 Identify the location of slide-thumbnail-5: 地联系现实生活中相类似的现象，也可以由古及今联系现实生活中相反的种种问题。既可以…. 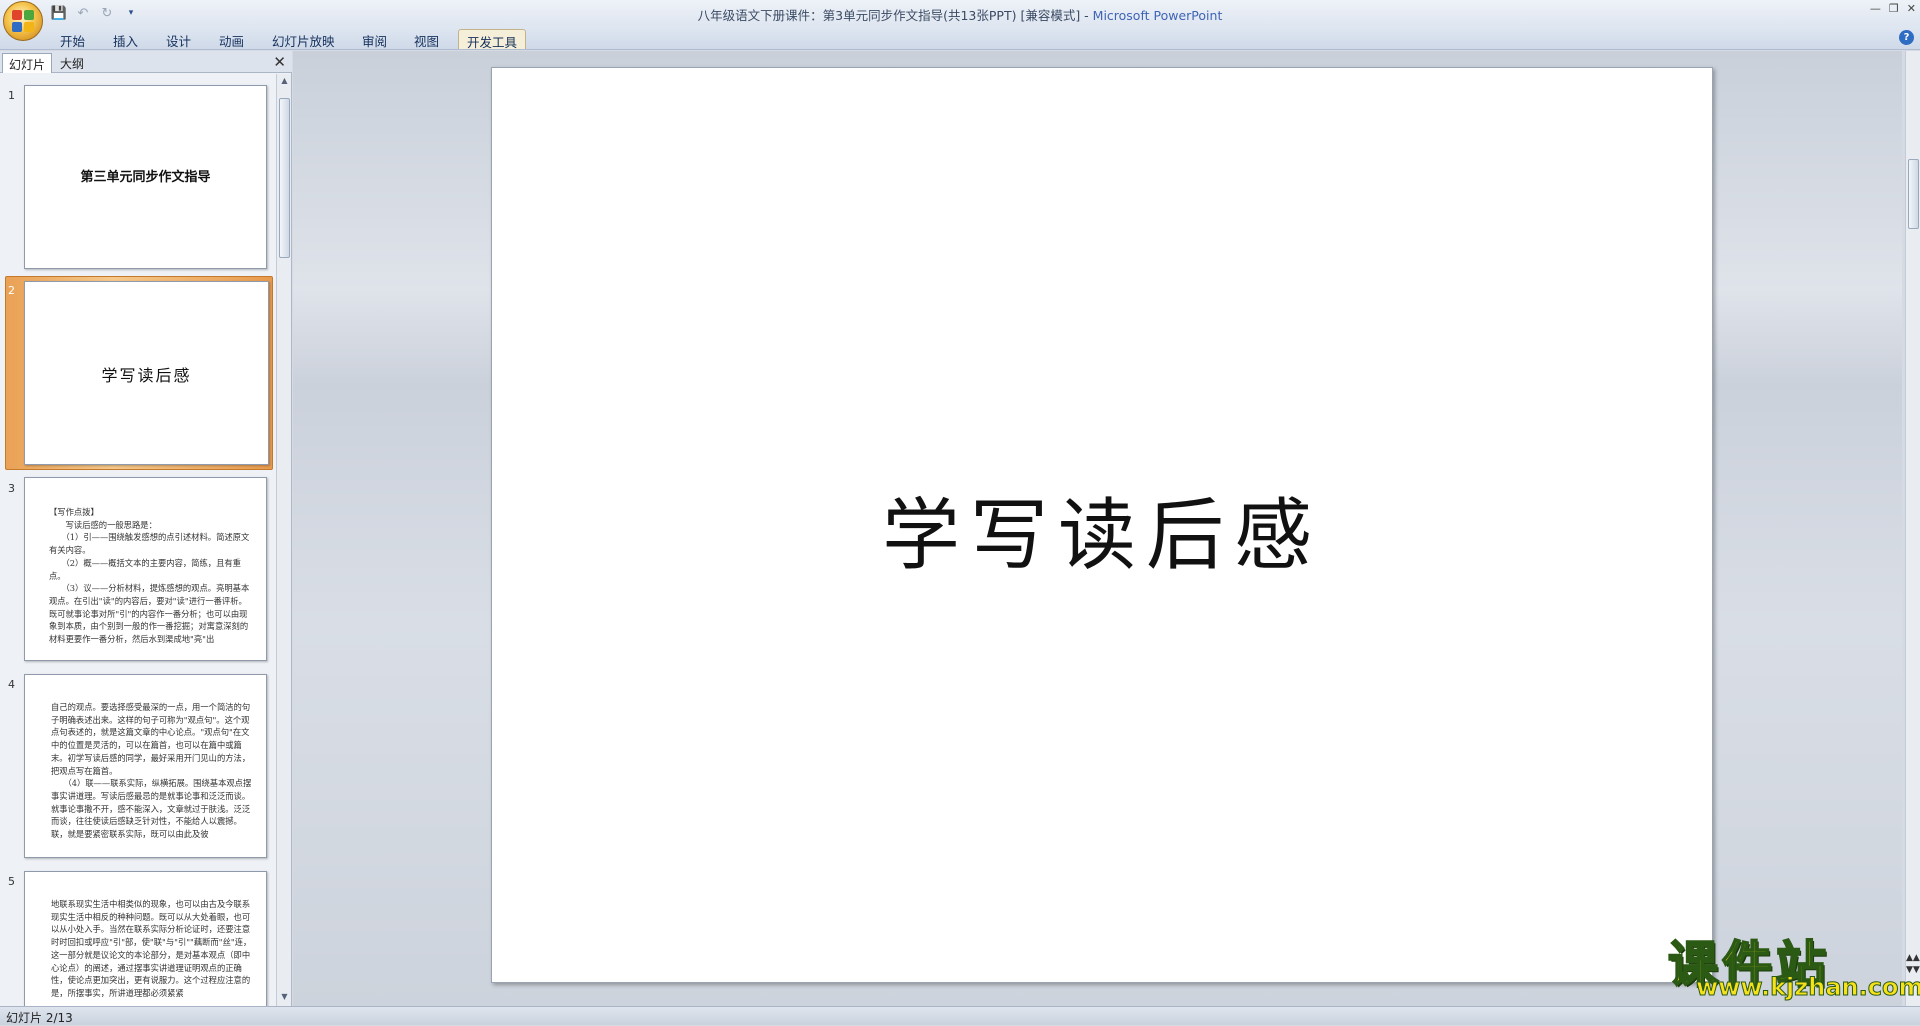
(145, 938).